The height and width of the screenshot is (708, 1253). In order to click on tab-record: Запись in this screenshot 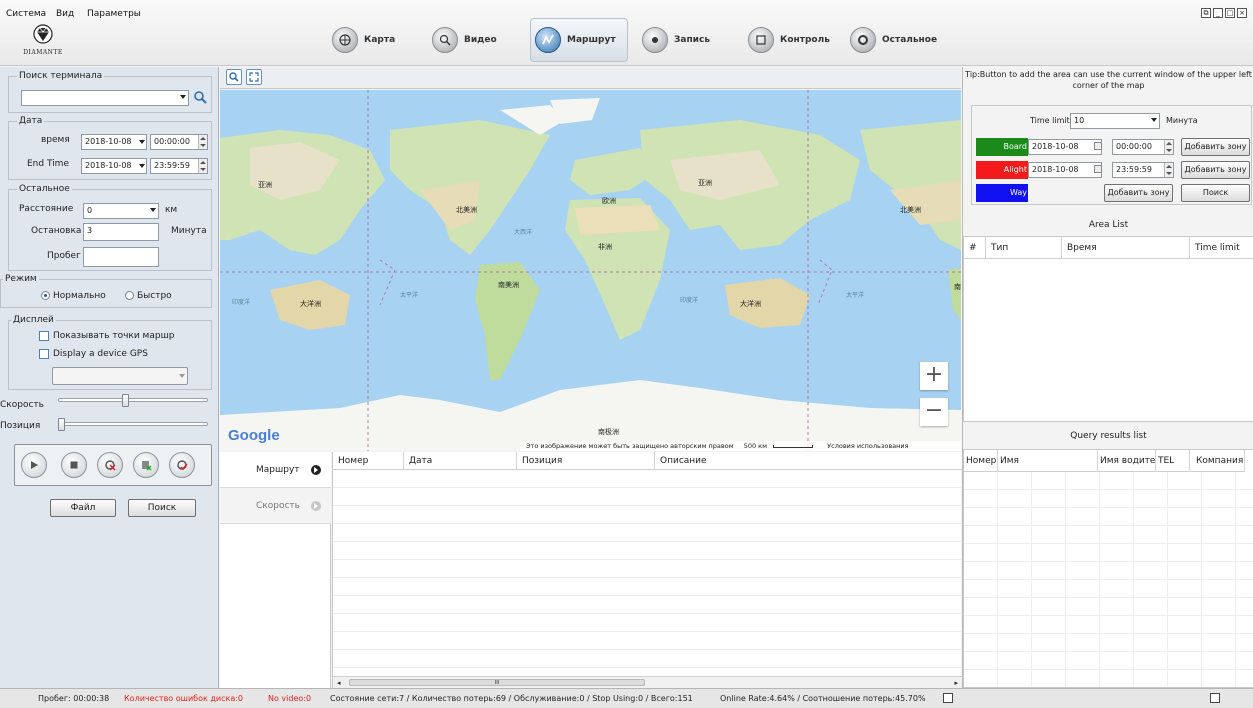, I will do `click(678, 40)`.